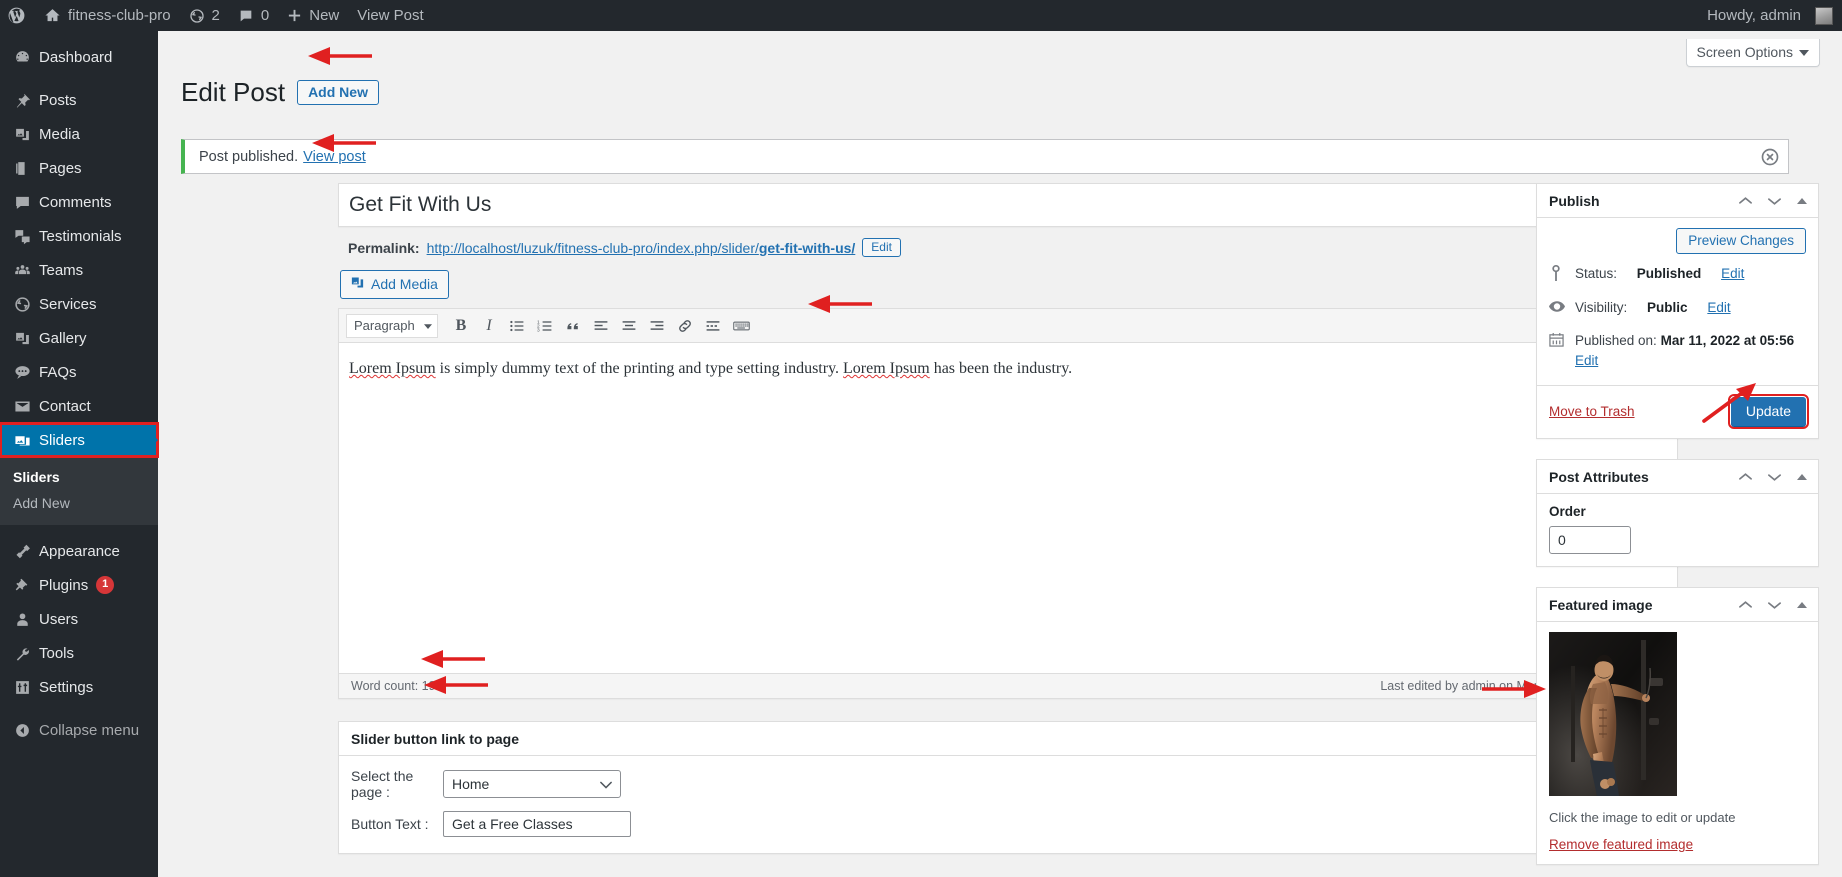 This screenshot has width=1842, height=877. I want to click on numbered-list-icon: 123, so click(545, 326).